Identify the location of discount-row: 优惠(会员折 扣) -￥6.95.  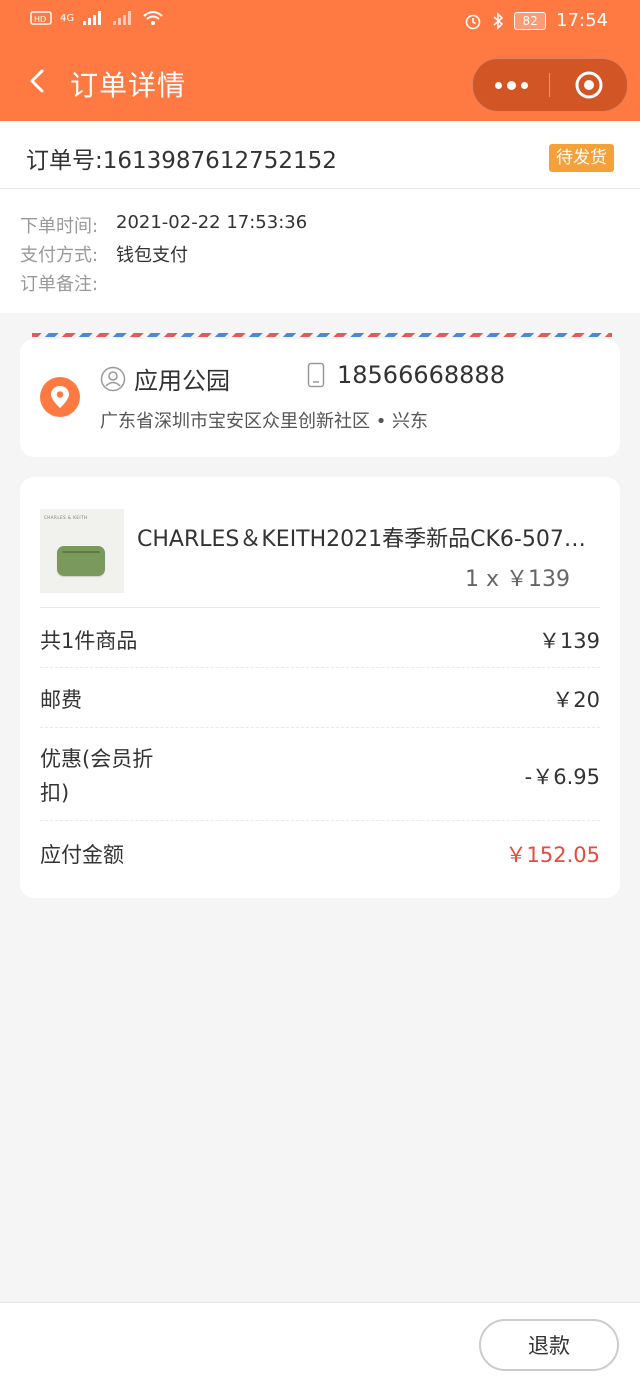
(320, 776).